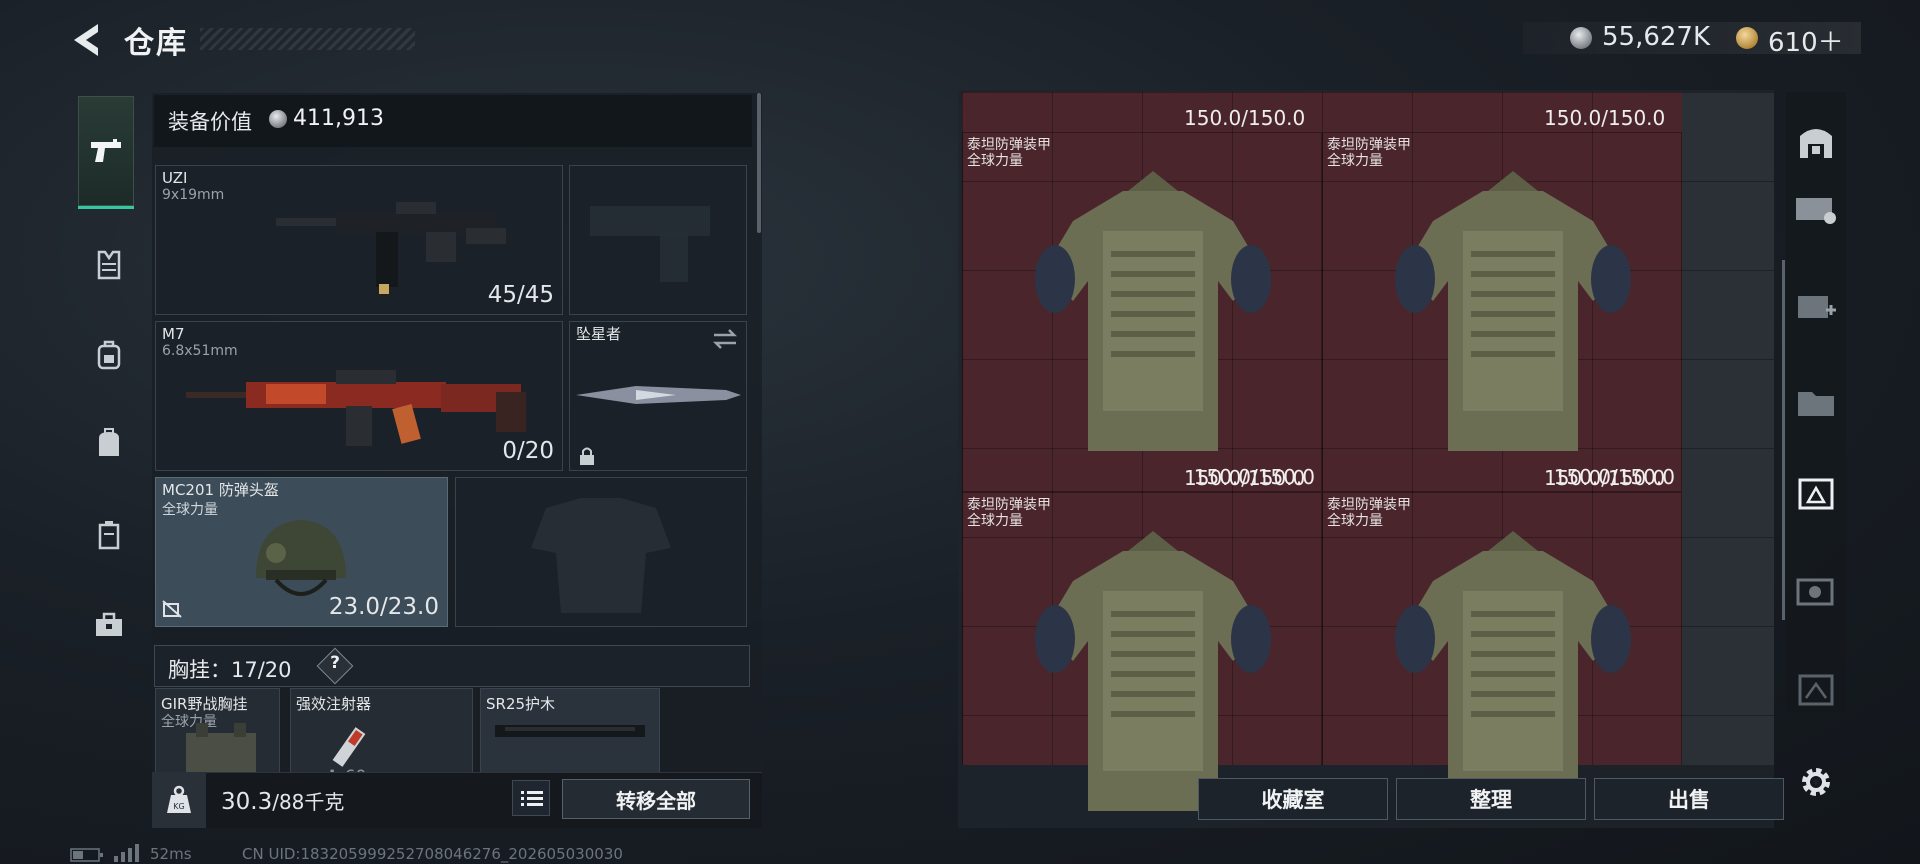  What do you see at coordinates (1806, 40) in the screenshot?
I see `gold-currency: 610＋` at bounding box center [1806, 40].